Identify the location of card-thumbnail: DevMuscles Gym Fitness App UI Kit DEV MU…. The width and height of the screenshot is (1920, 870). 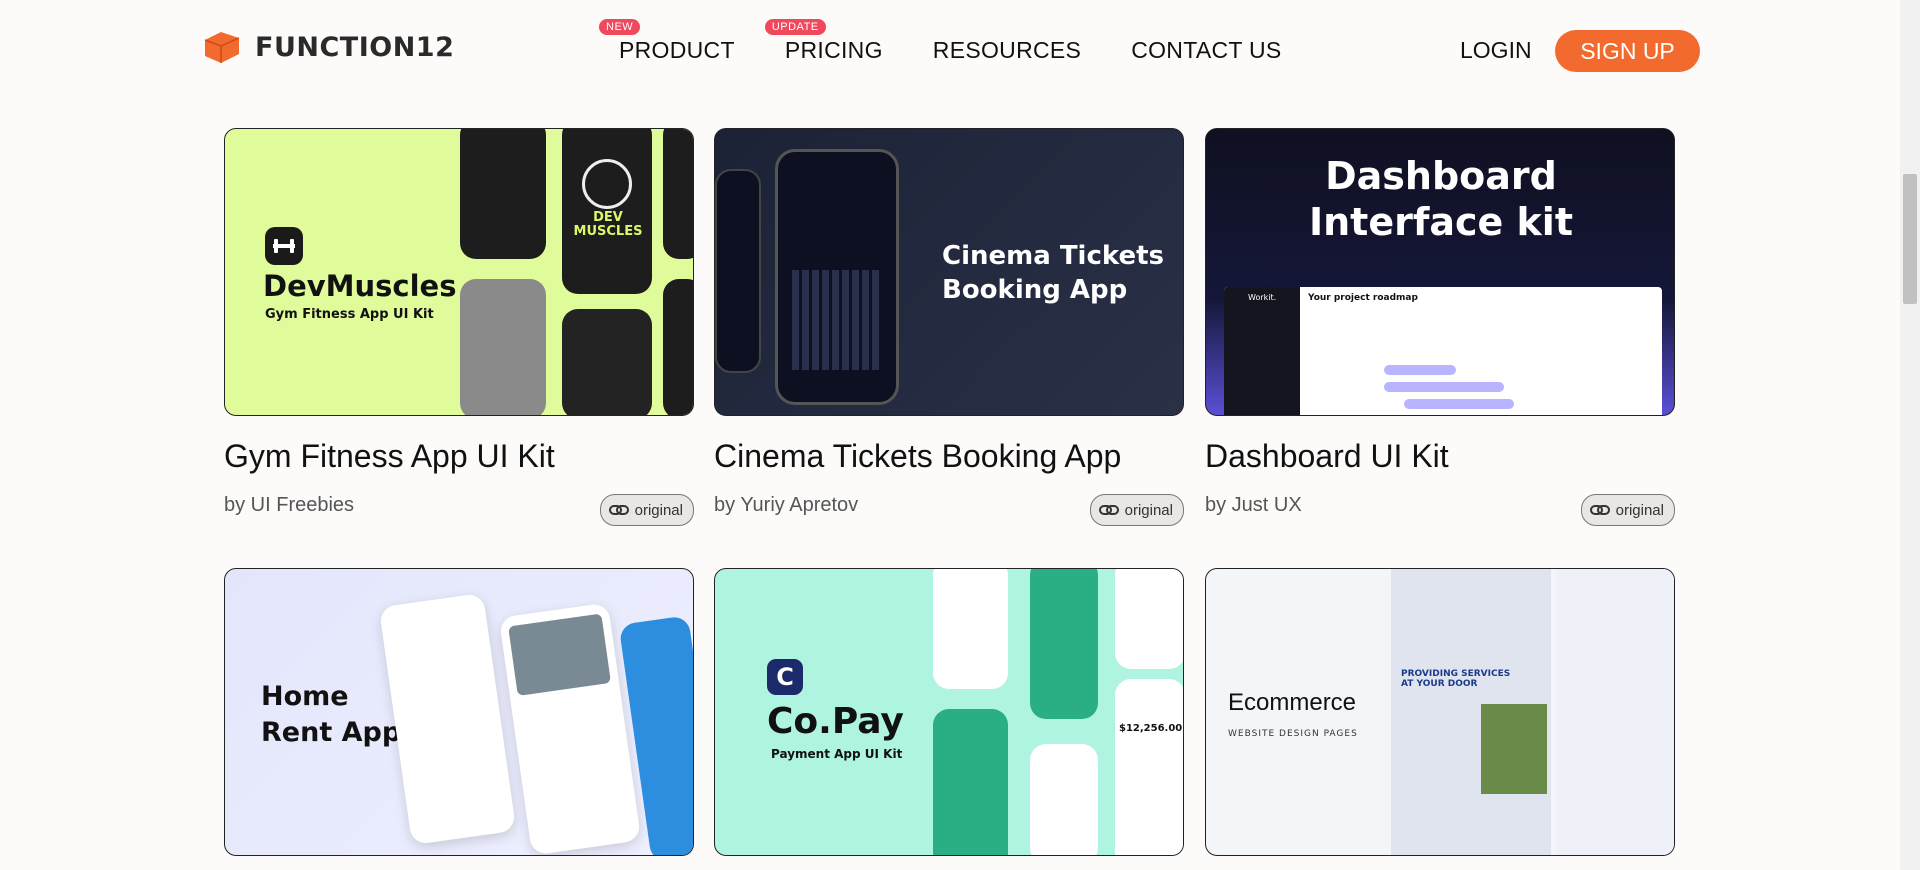
(459, 272).